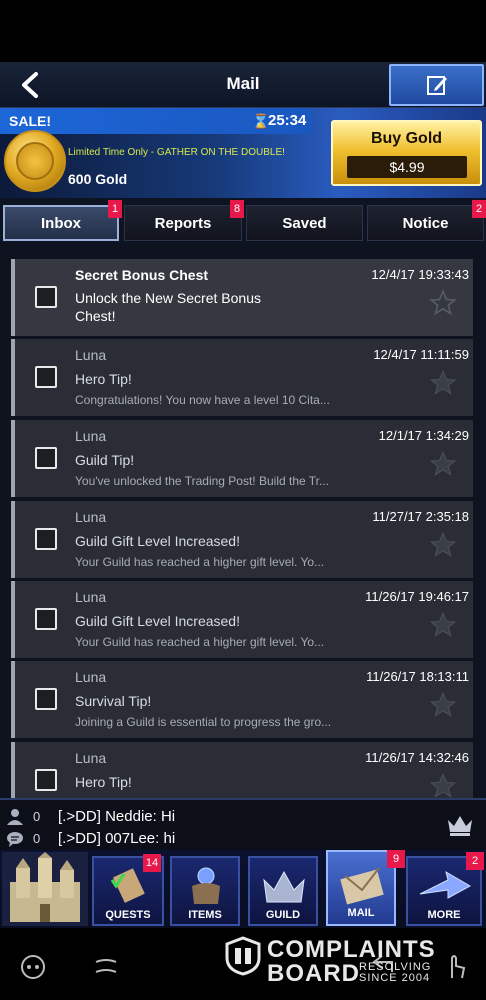  What do you see at coordinates (117, 816) in the screenshot?
I see `chat-message: [.>DD] Neddie: Hi` at bounding box center [117, 816].